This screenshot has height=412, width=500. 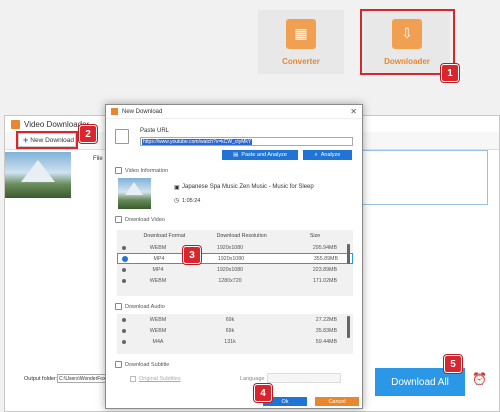 I want to click on dialog-video-thumbnail, so click(x=134, y=193).